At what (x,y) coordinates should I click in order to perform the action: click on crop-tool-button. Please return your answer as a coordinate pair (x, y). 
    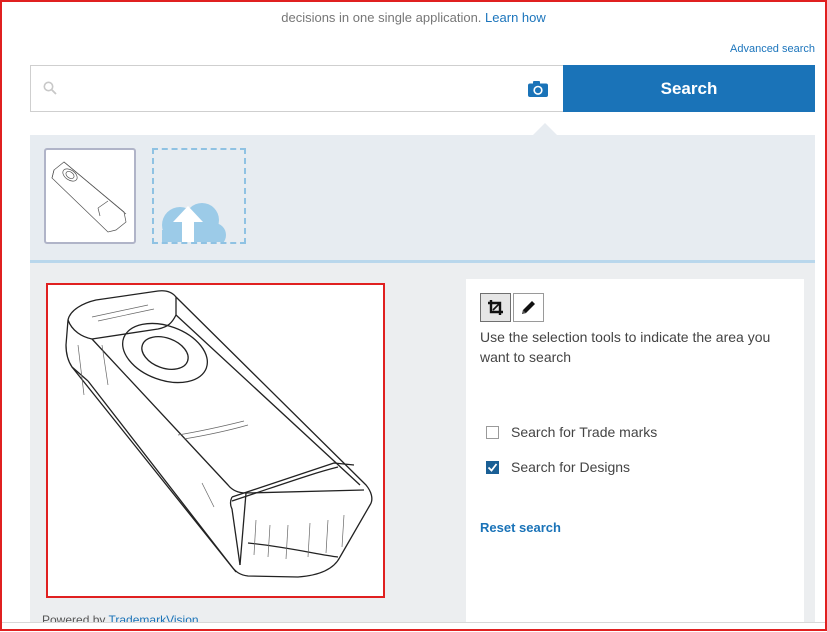
    Looking at the image, I should click on (495, 307).